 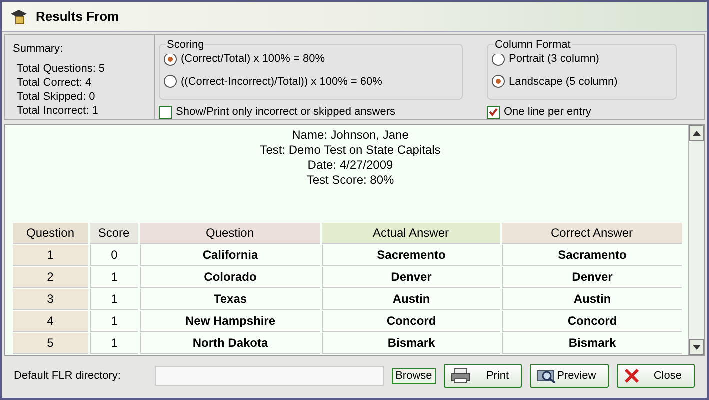 I want to click on radio-option: (Correct/Total) x 100% = 80%, so click(x=311, y=59).